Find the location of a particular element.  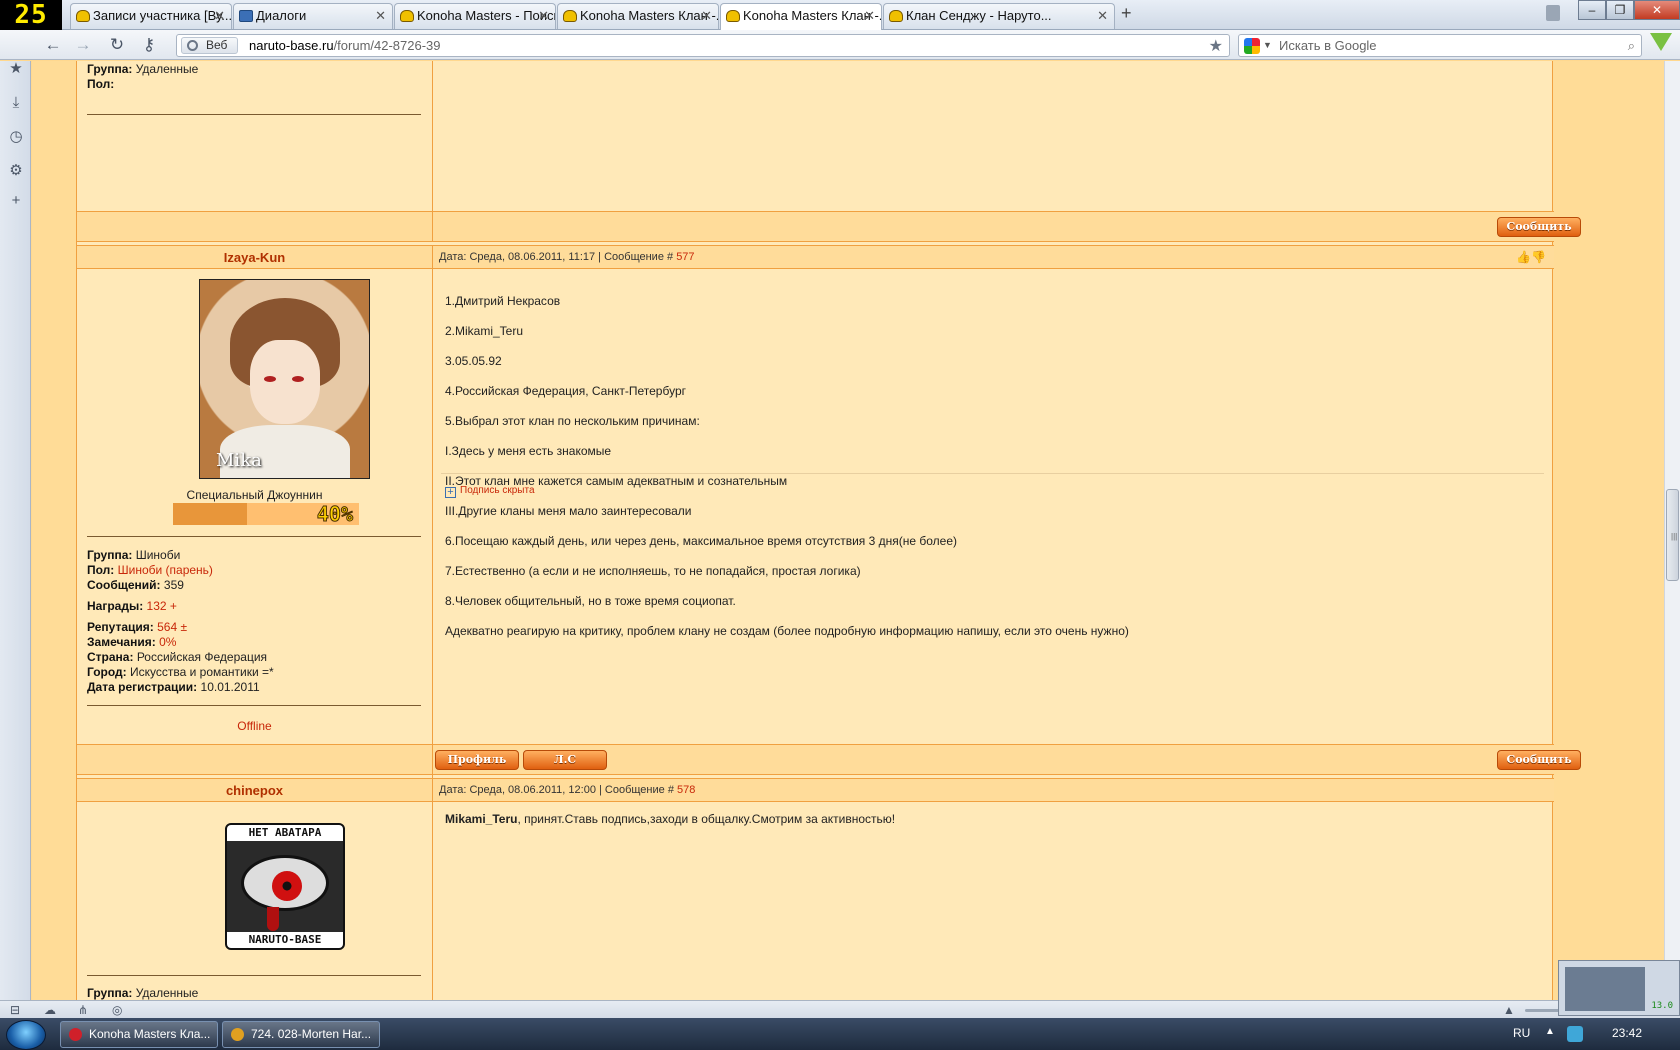

reload-icon: ↻ is located at coordinates (117, 45).